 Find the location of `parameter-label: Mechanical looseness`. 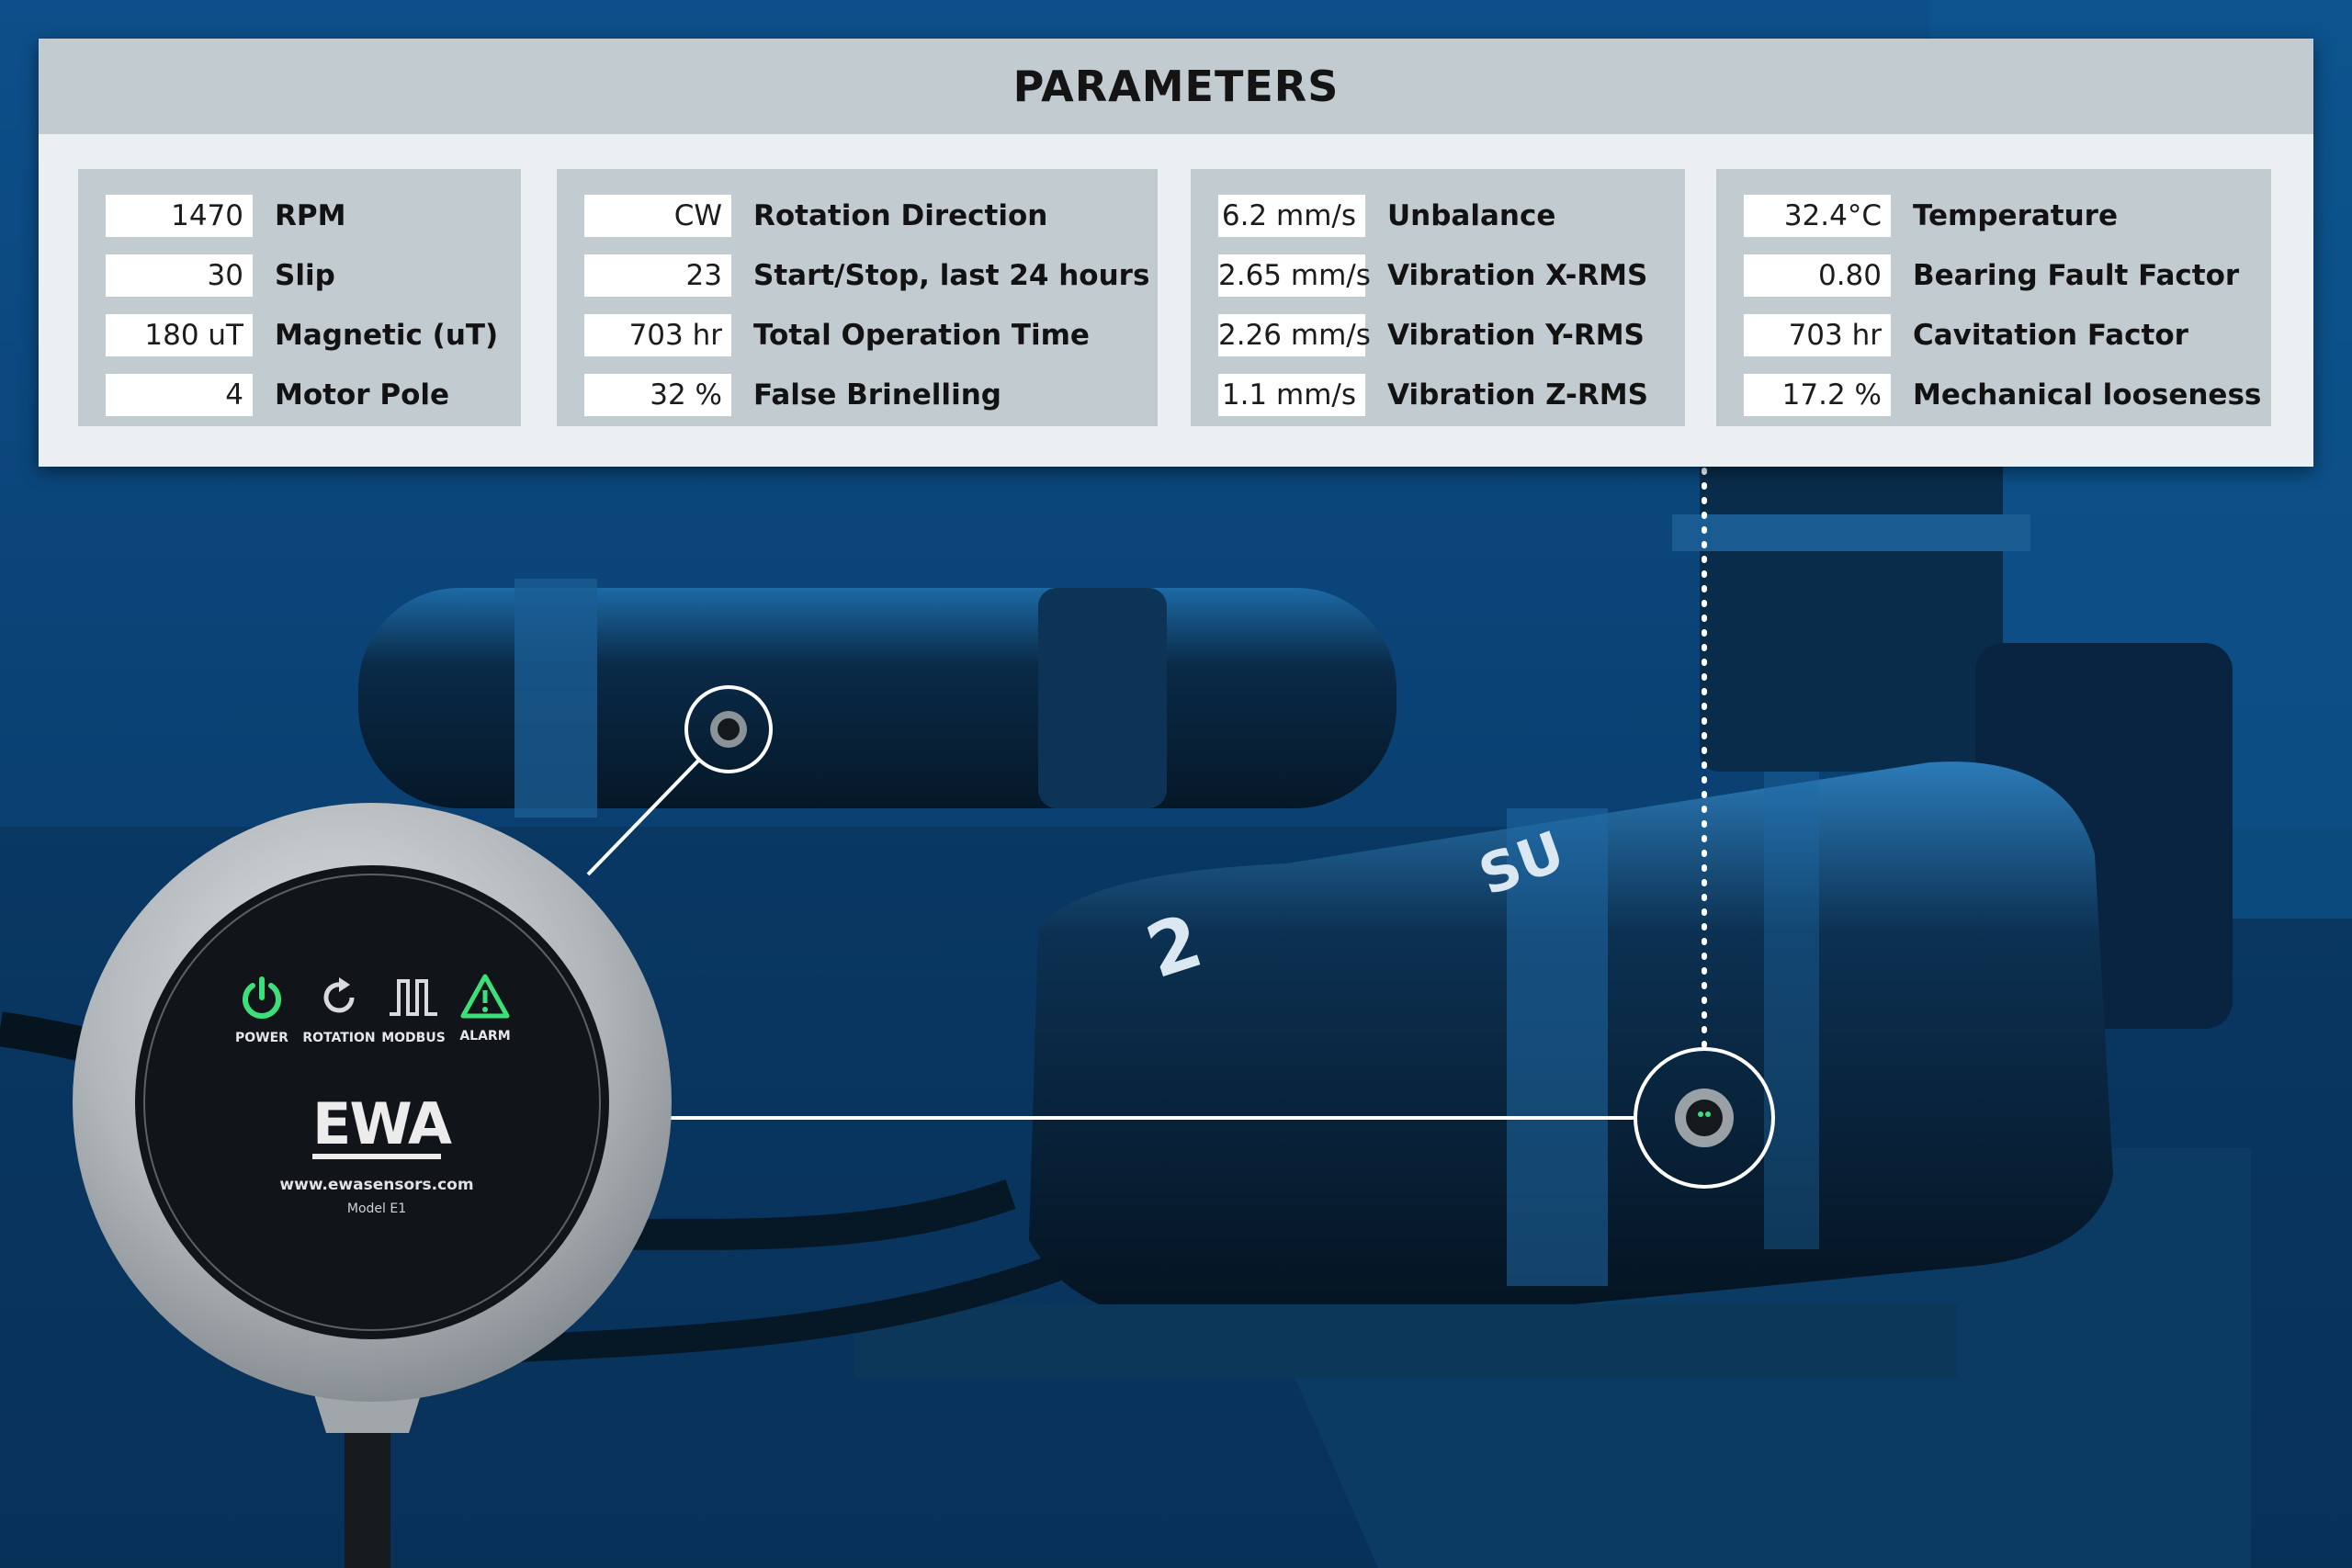

parameter-label: Mechanical looseness is located at coordinates (2088, 395).